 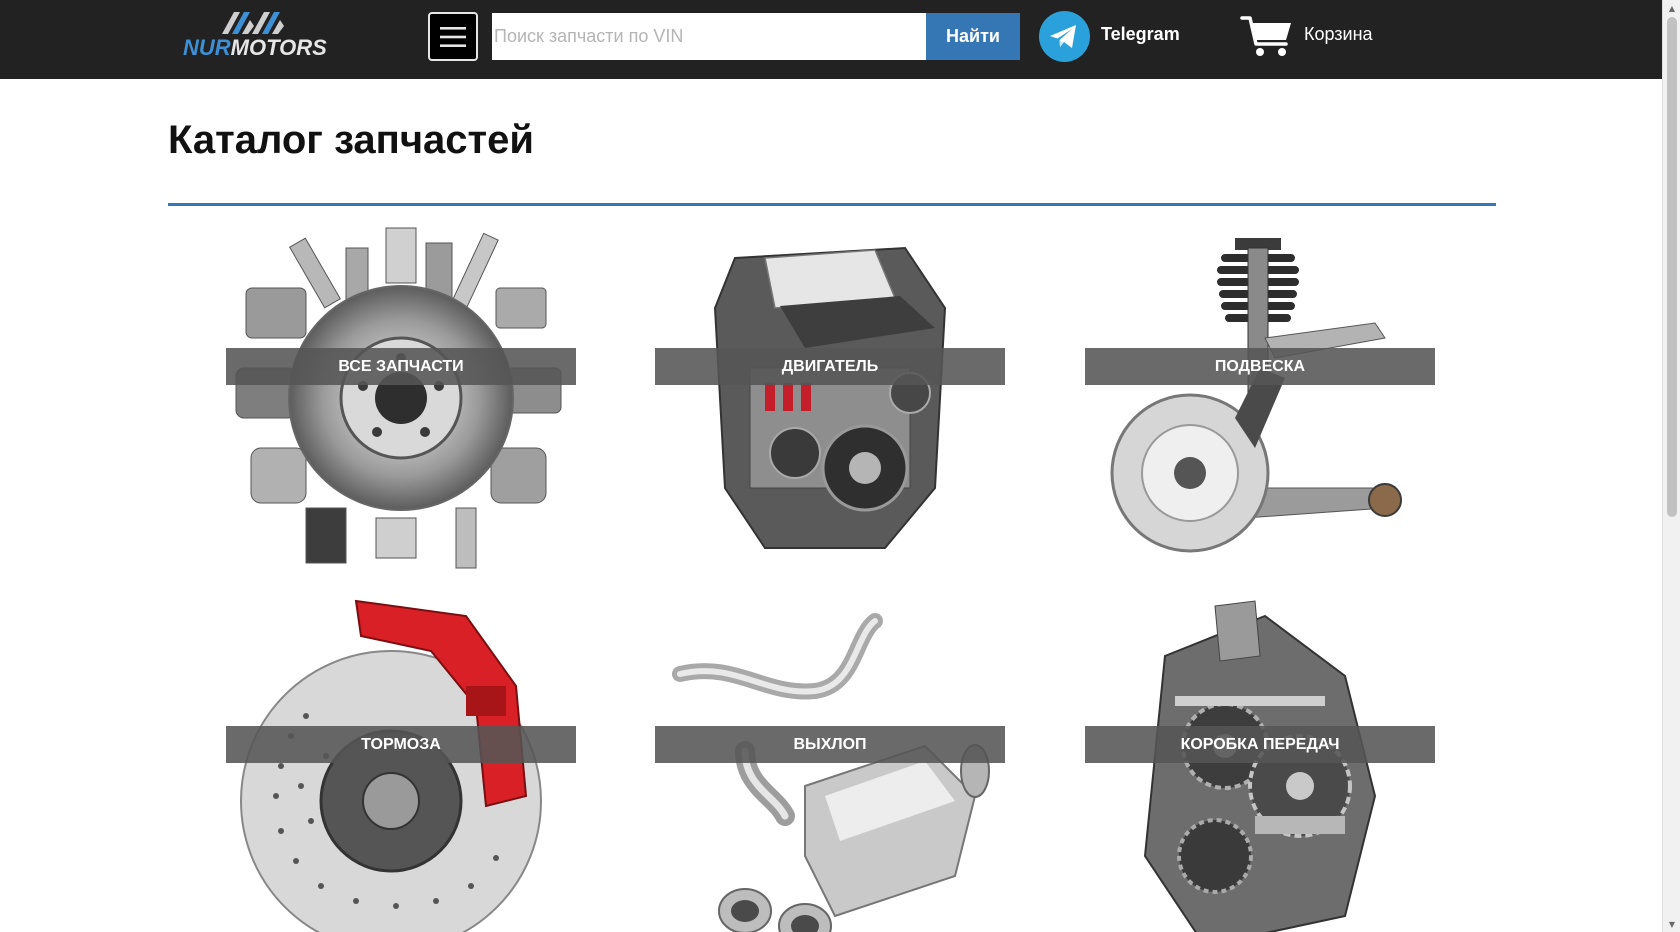 I want to click on category-card-all-parts: ВСЕ ЗАПЧАСТИ, so click(x=401, y=398).